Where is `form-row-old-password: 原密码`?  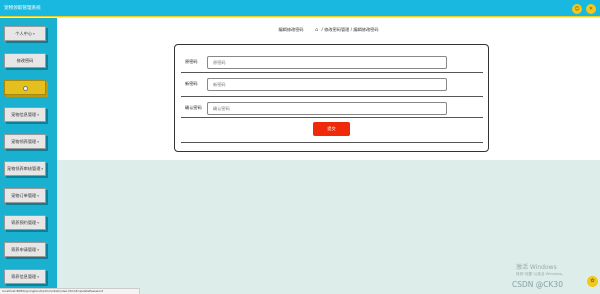
form-row-old-password: 原密码 is located at coordinates (332, 62).